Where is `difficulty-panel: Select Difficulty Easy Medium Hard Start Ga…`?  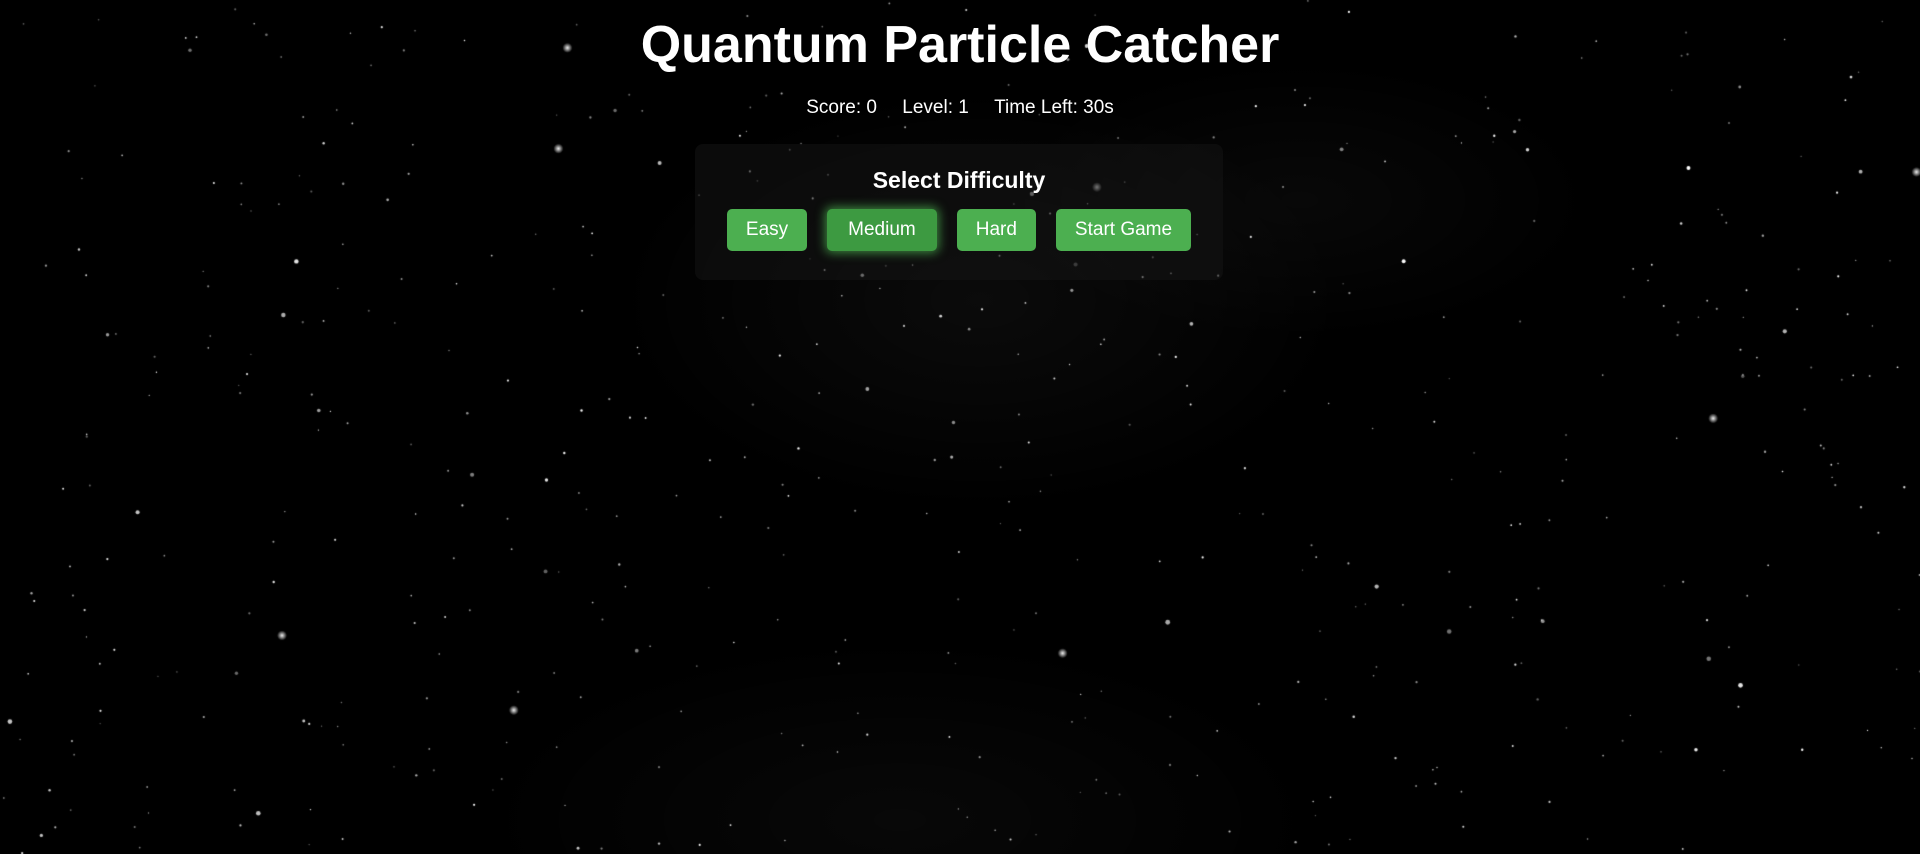
difficulty-panel: Select Difficulty Easy Medium Hard Start Ga… is located at coordinates (959, 212).